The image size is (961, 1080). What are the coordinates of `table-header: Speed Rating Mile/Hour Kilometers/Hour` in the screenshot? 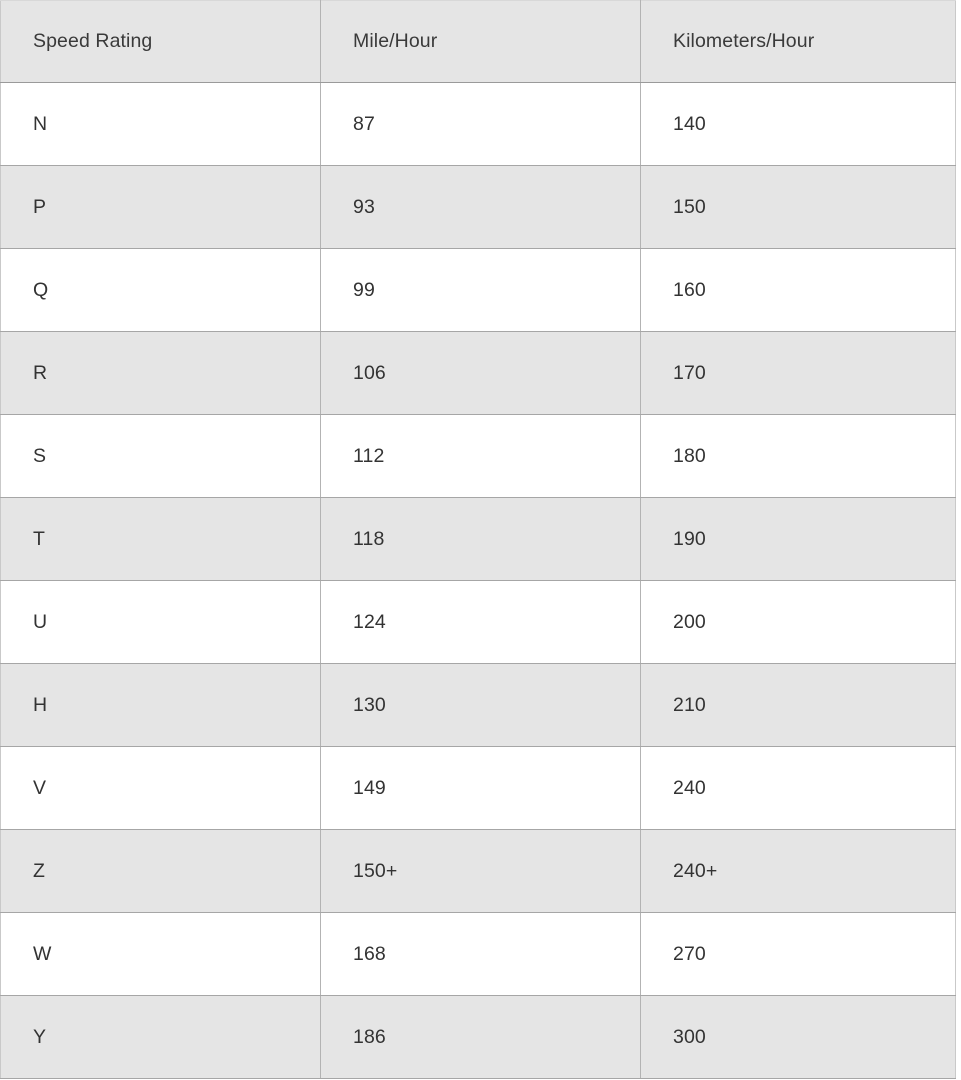 It's located at (478, 41).